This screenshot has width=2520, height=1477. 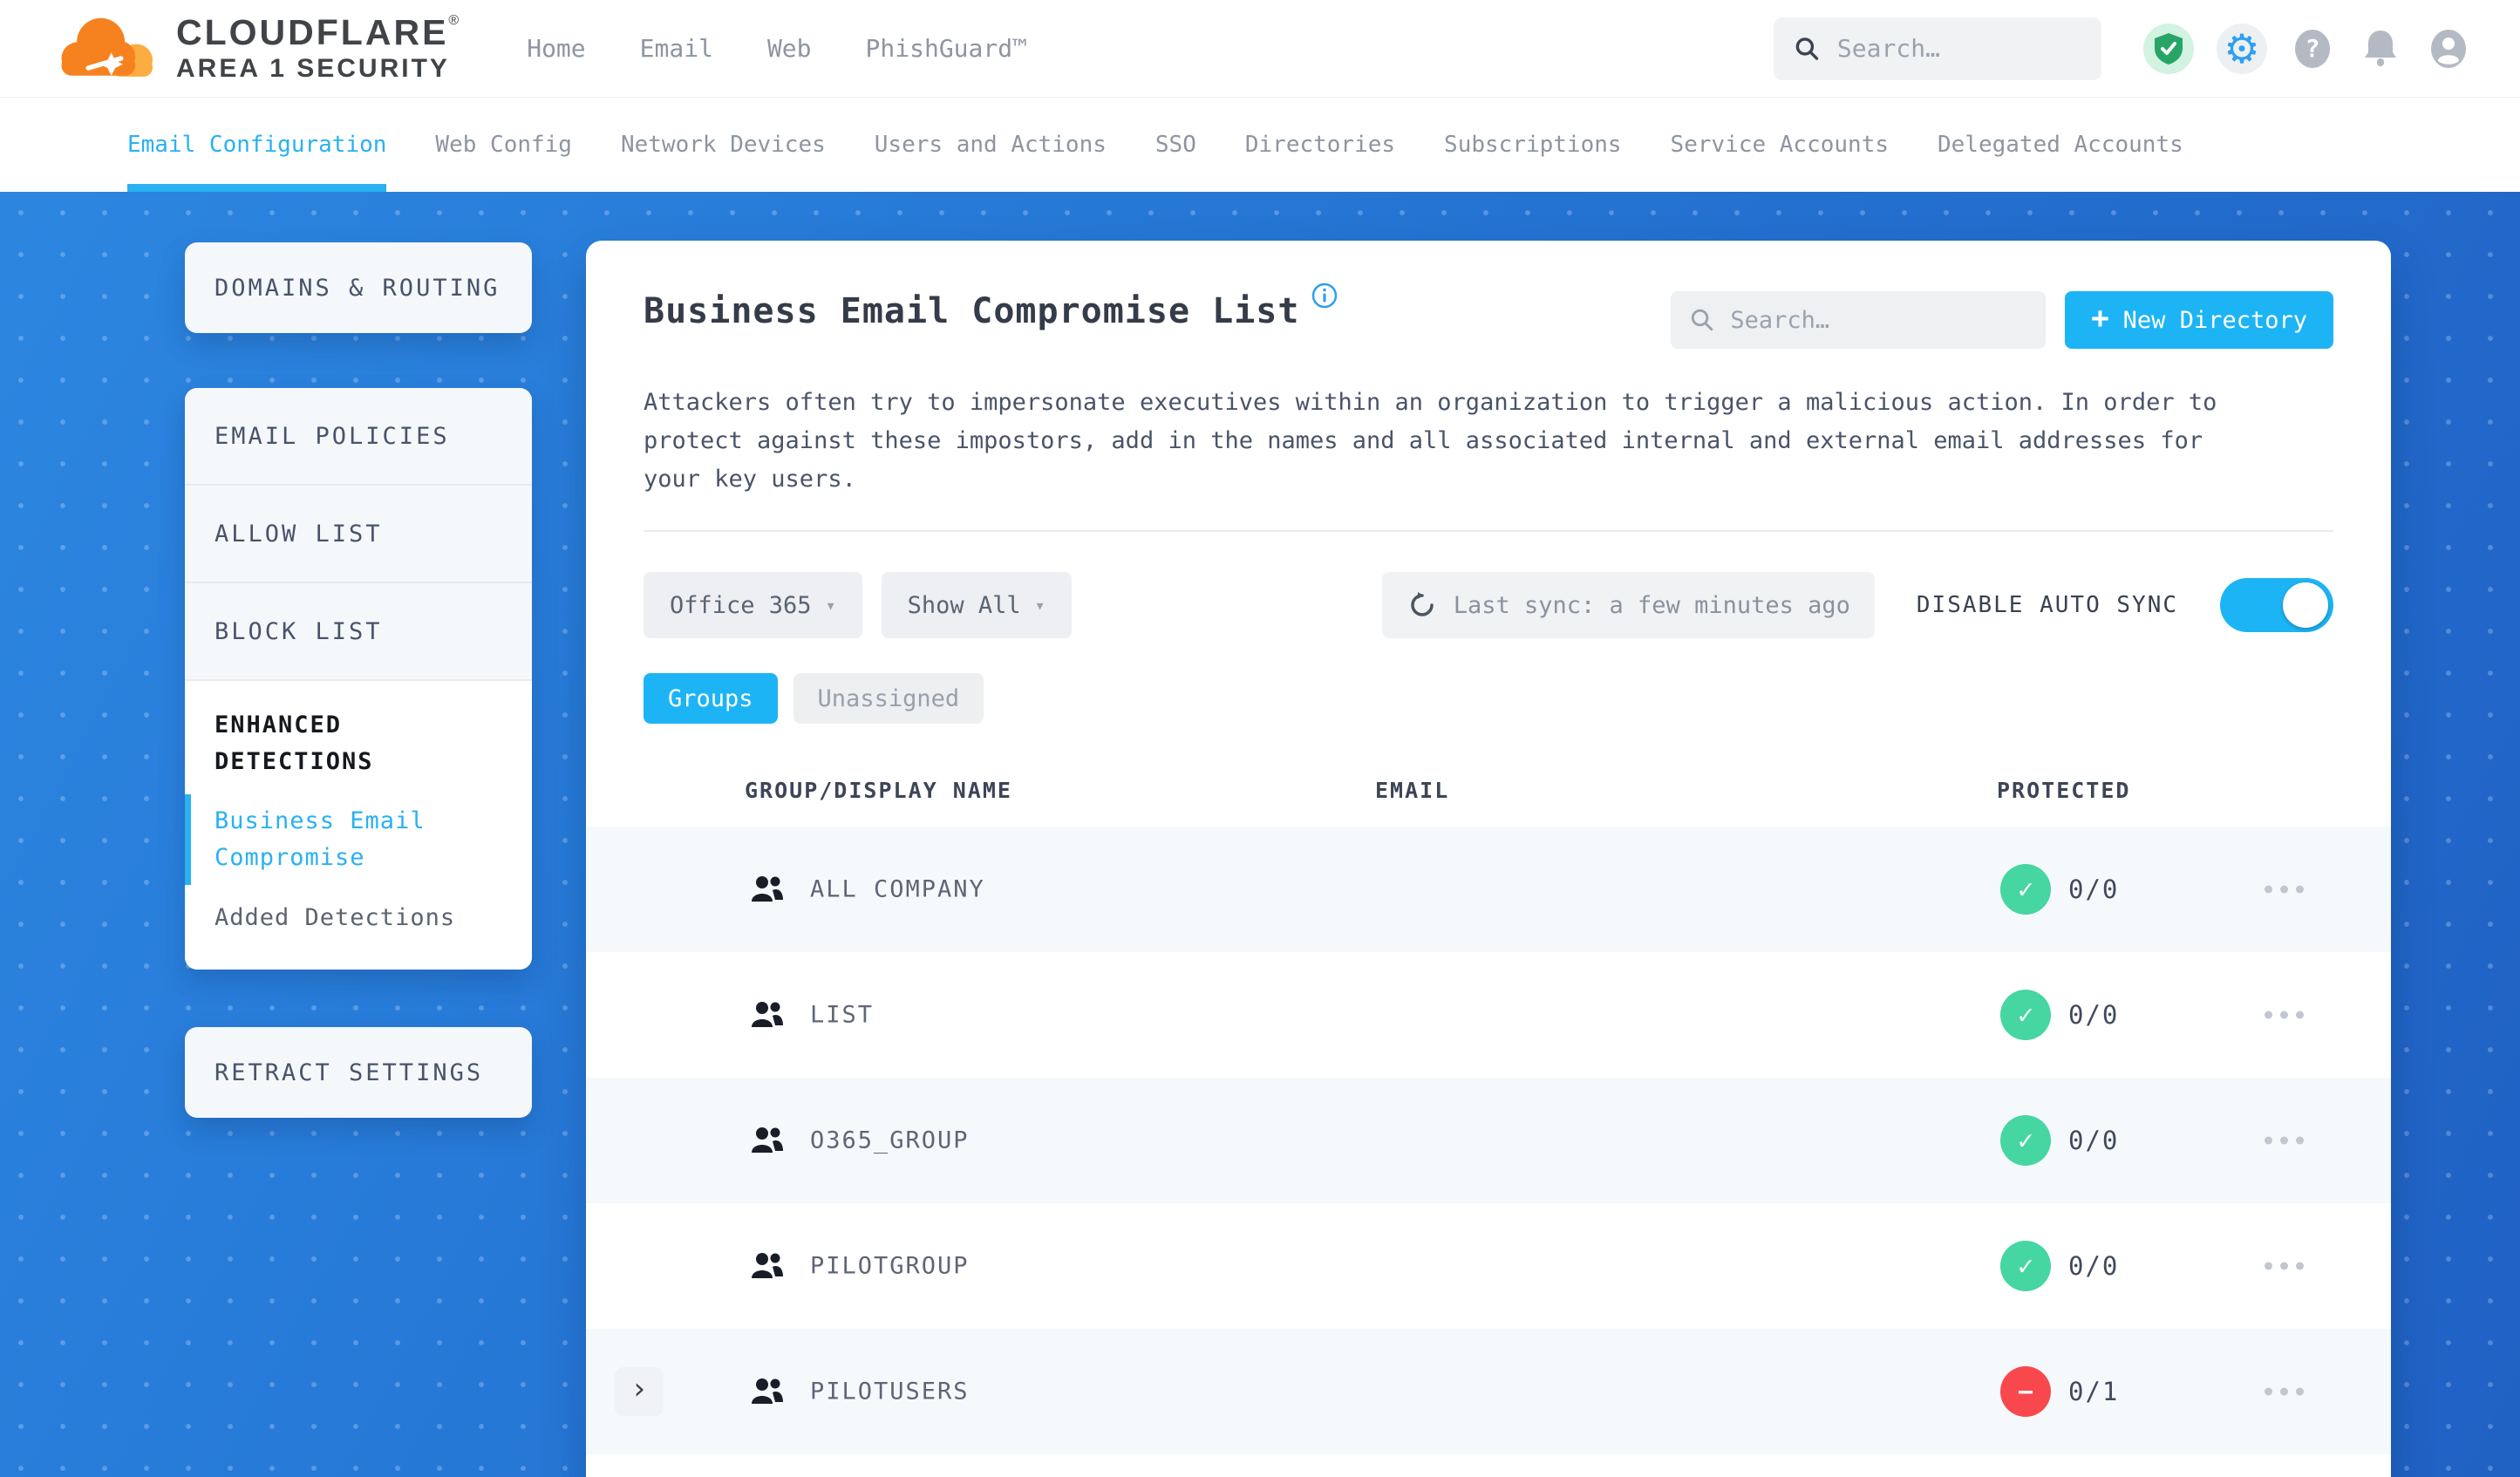 I want to click on topbar-icons: ⚙ ?, so click(x=2307, y=49).